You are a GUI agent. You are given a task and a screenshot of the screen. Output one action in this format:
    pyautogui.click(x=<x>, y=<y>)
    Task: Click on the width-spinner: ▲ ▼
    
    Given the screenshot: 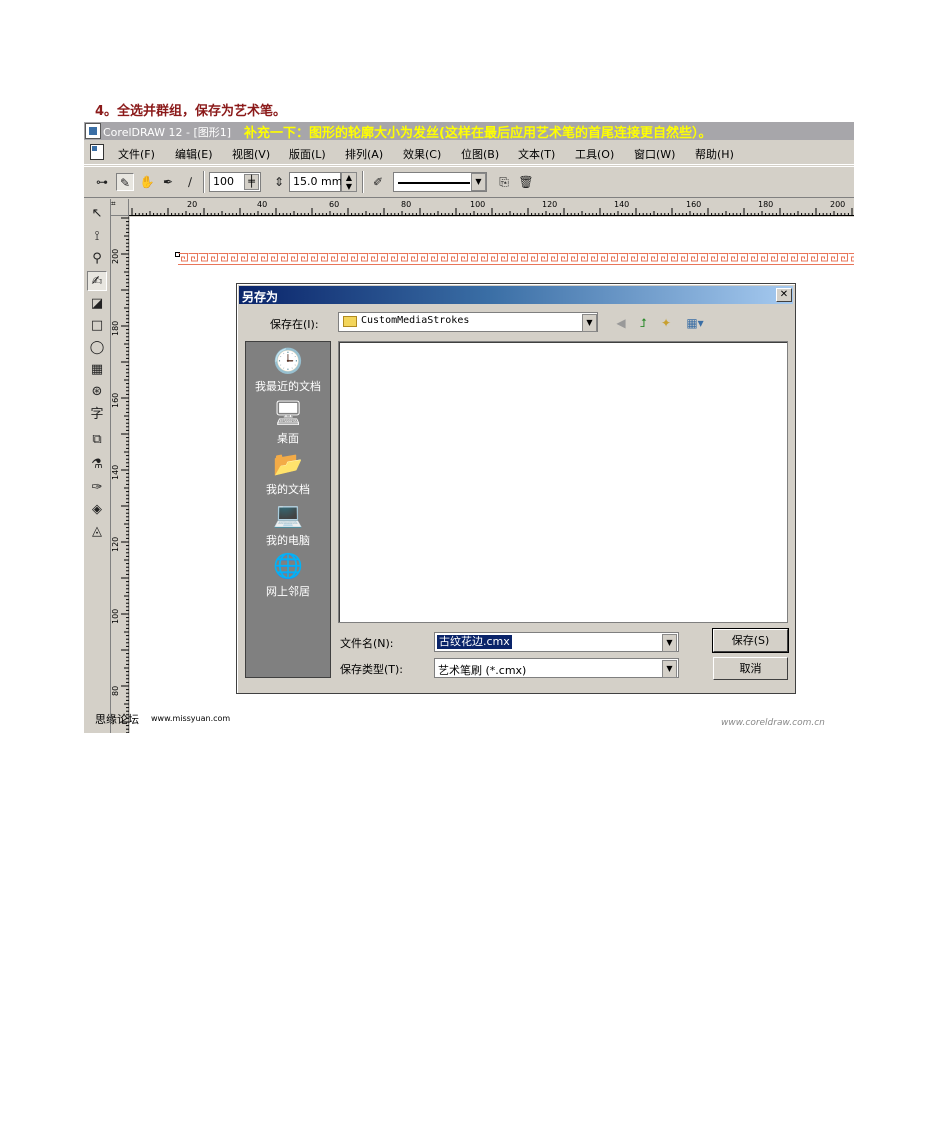 What is the action you would take?
    pyautogui.click(x=349, y=182)
    